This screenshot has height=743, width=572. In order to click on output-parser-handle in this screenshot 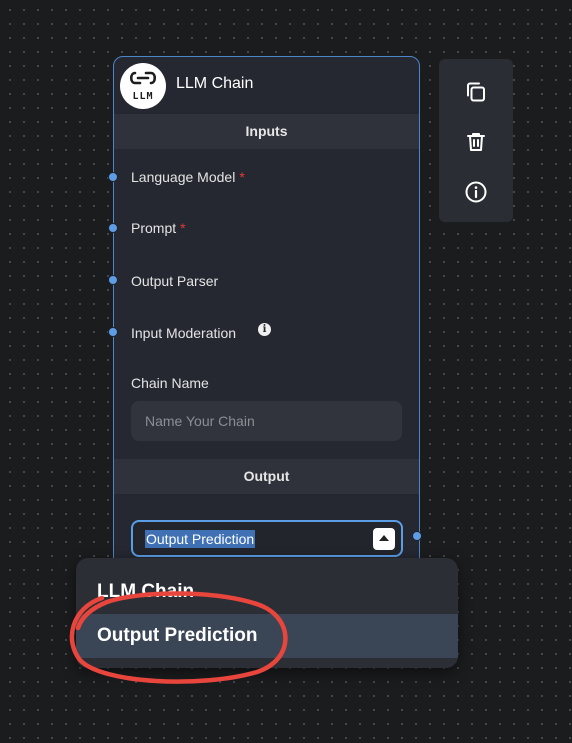, I will do `click(113, 280)`.